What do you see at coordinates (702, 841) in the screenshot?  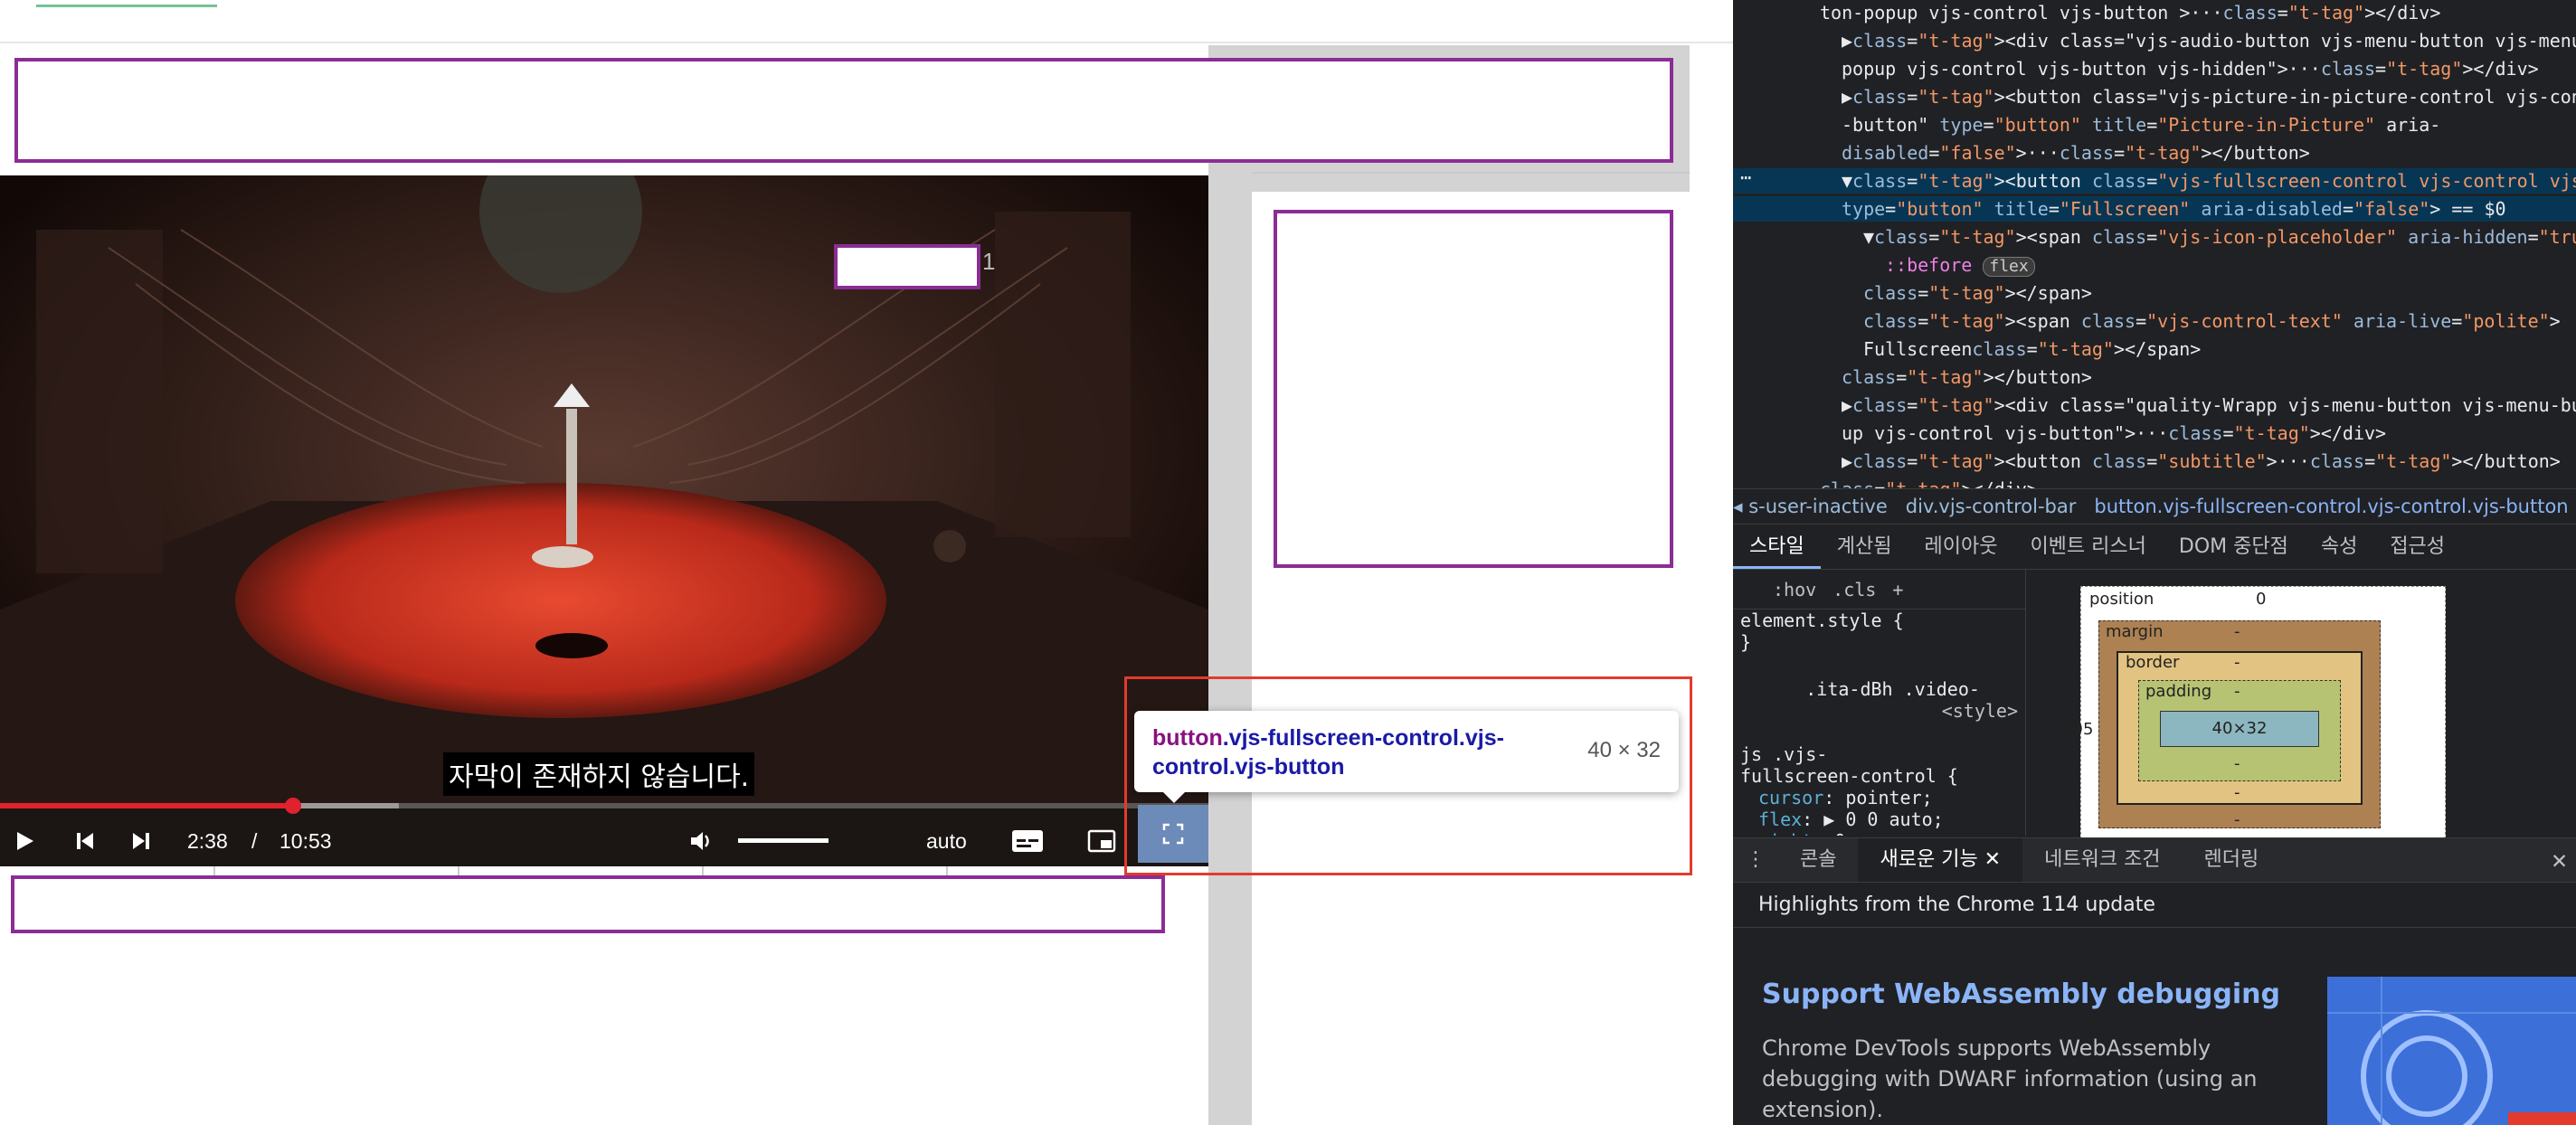 I see `mute-button` at bounding box center [702, 841].